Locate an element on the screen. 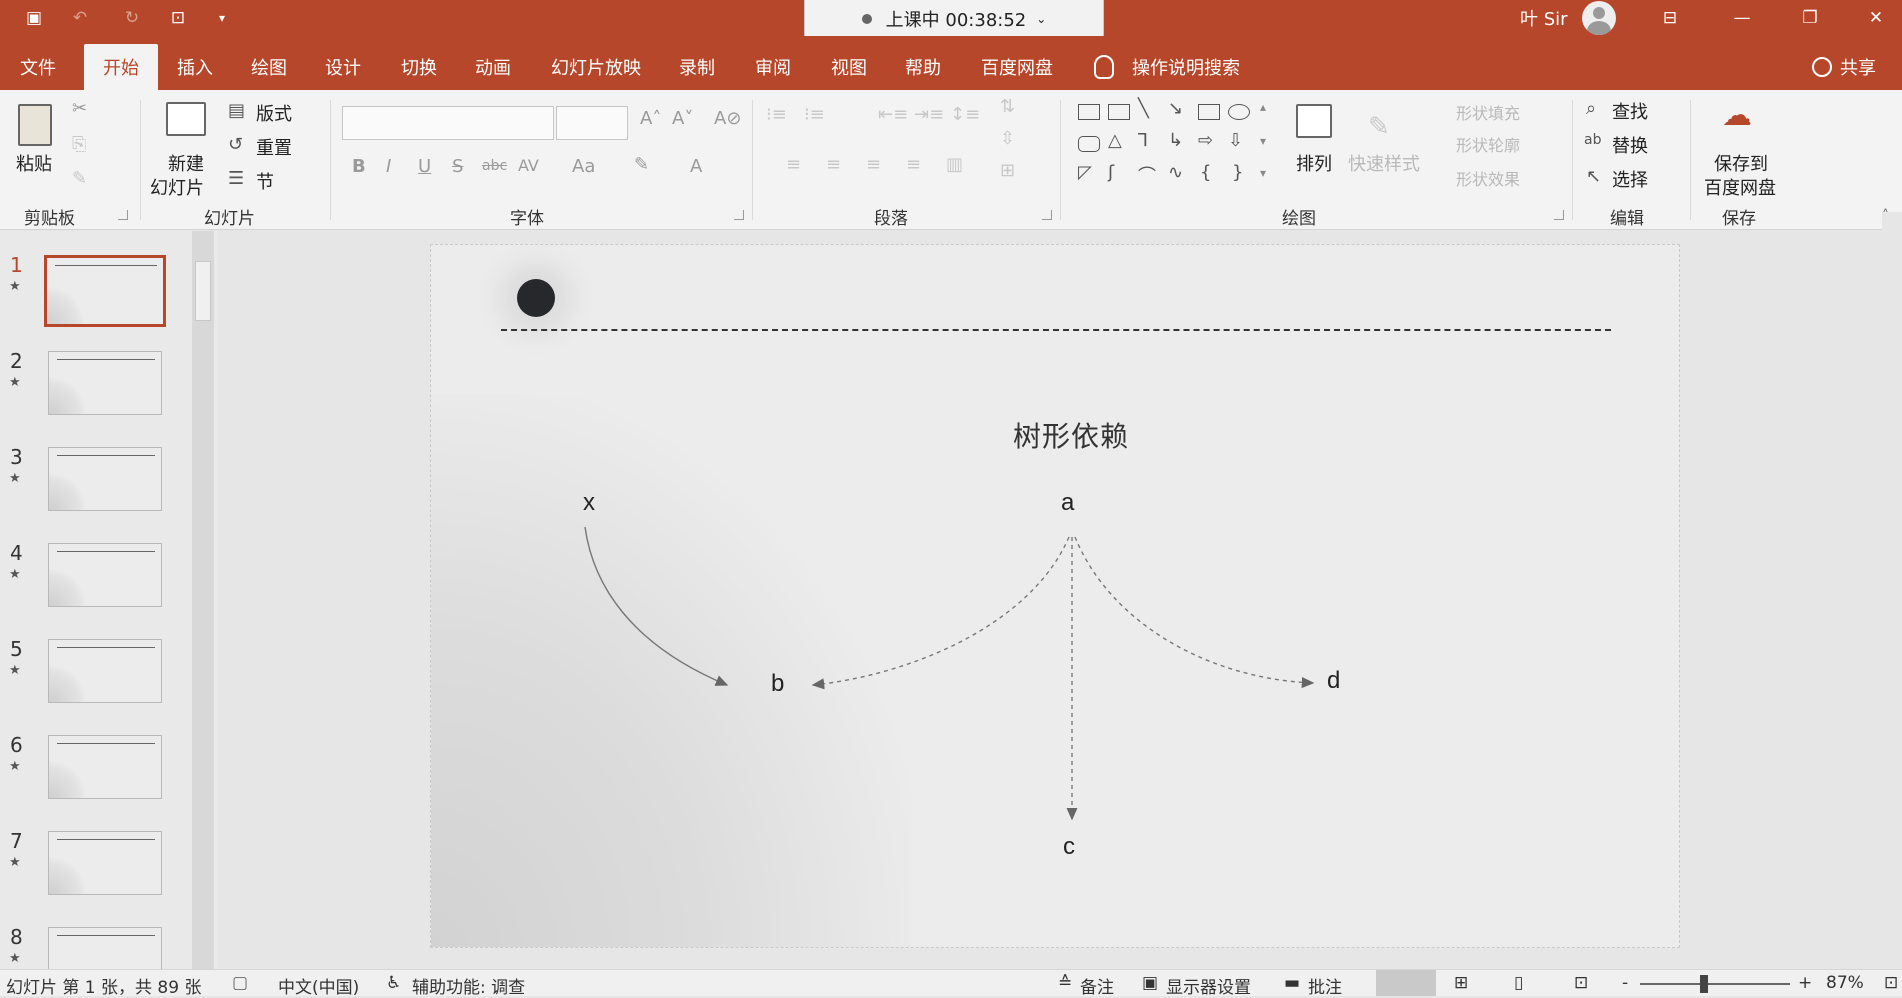 Image resolution: width=1902 pixels, height=998 pixels. align-center-icon: ≡ is located at coordinates (833, 164).